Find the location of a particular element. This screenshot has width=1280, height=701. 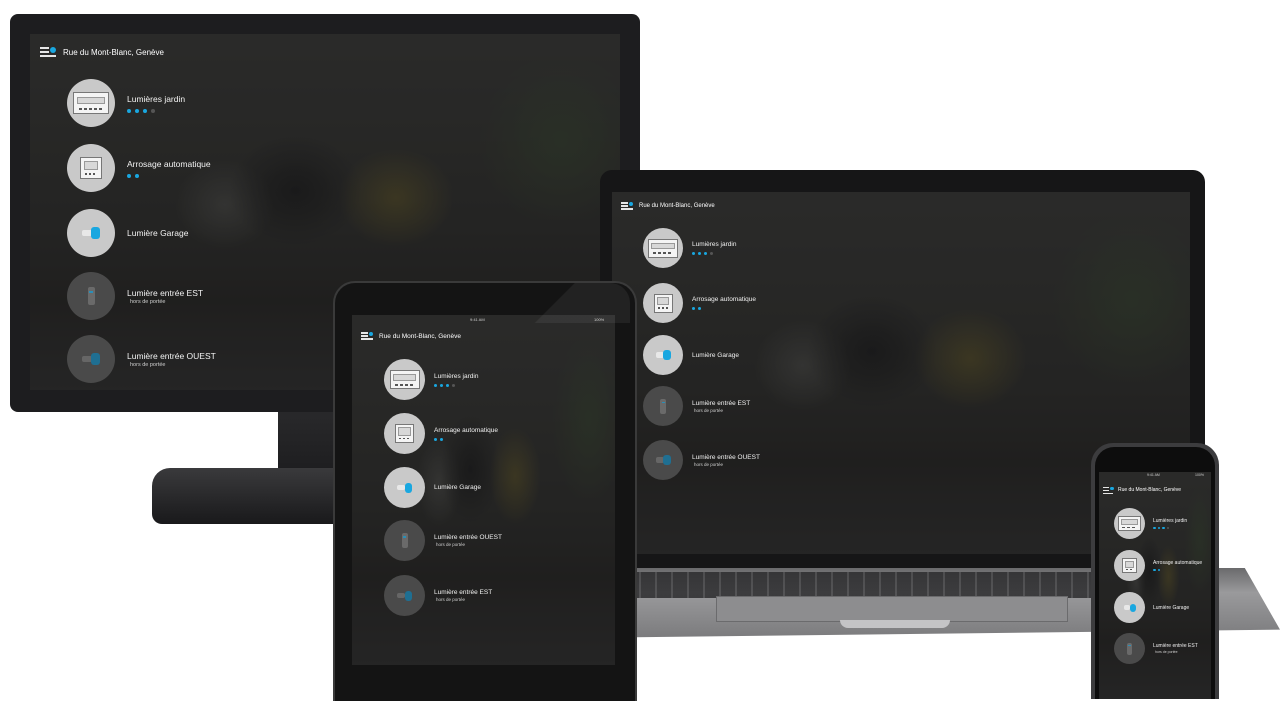

tablet-glare is located at coordinates (570, 303).